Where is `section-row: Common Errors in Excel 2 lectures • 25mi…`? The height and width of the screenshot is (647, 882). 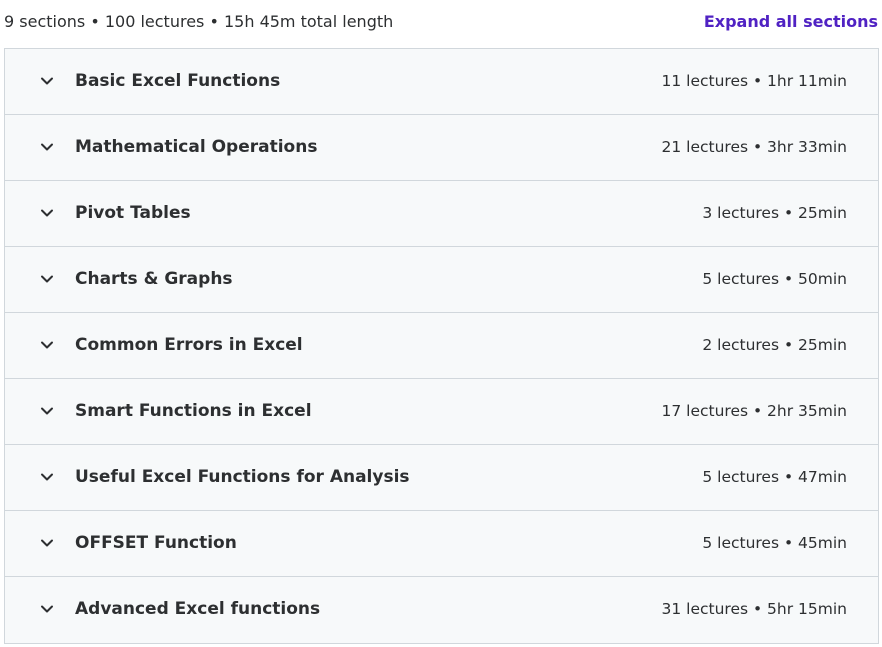 section-row: Common Errors in Excel 2 lectures • 25mi… is located at coordinates (441, 346).